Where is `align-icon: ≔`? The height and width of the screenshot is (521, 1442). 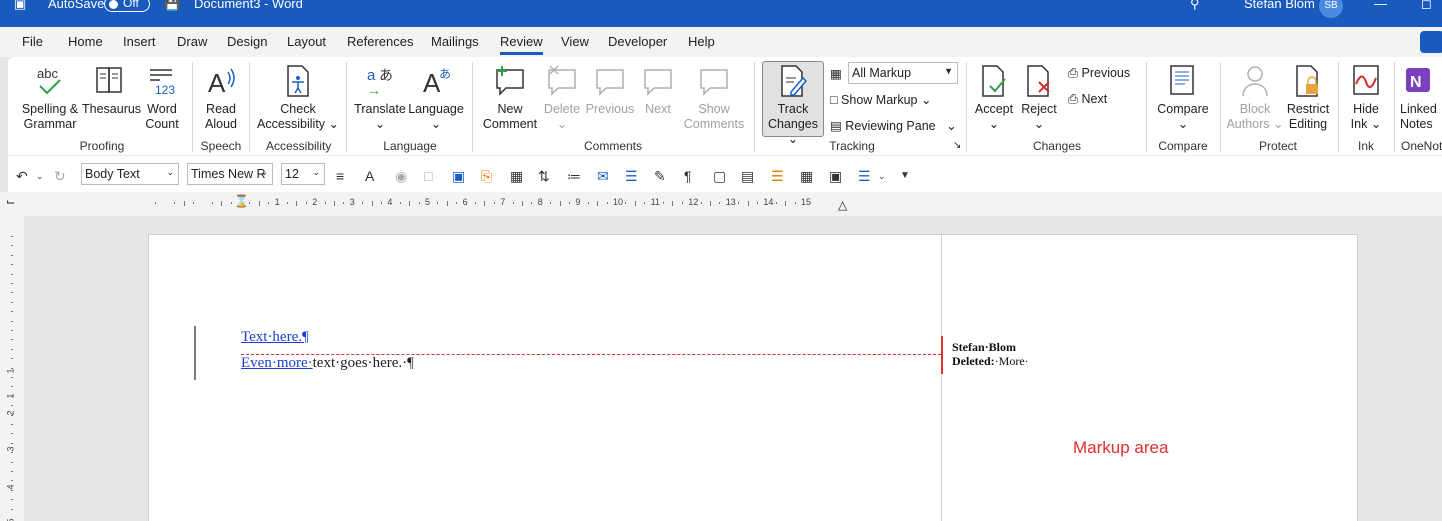 align-icon: ≔ is located at coordinates (574, 176).